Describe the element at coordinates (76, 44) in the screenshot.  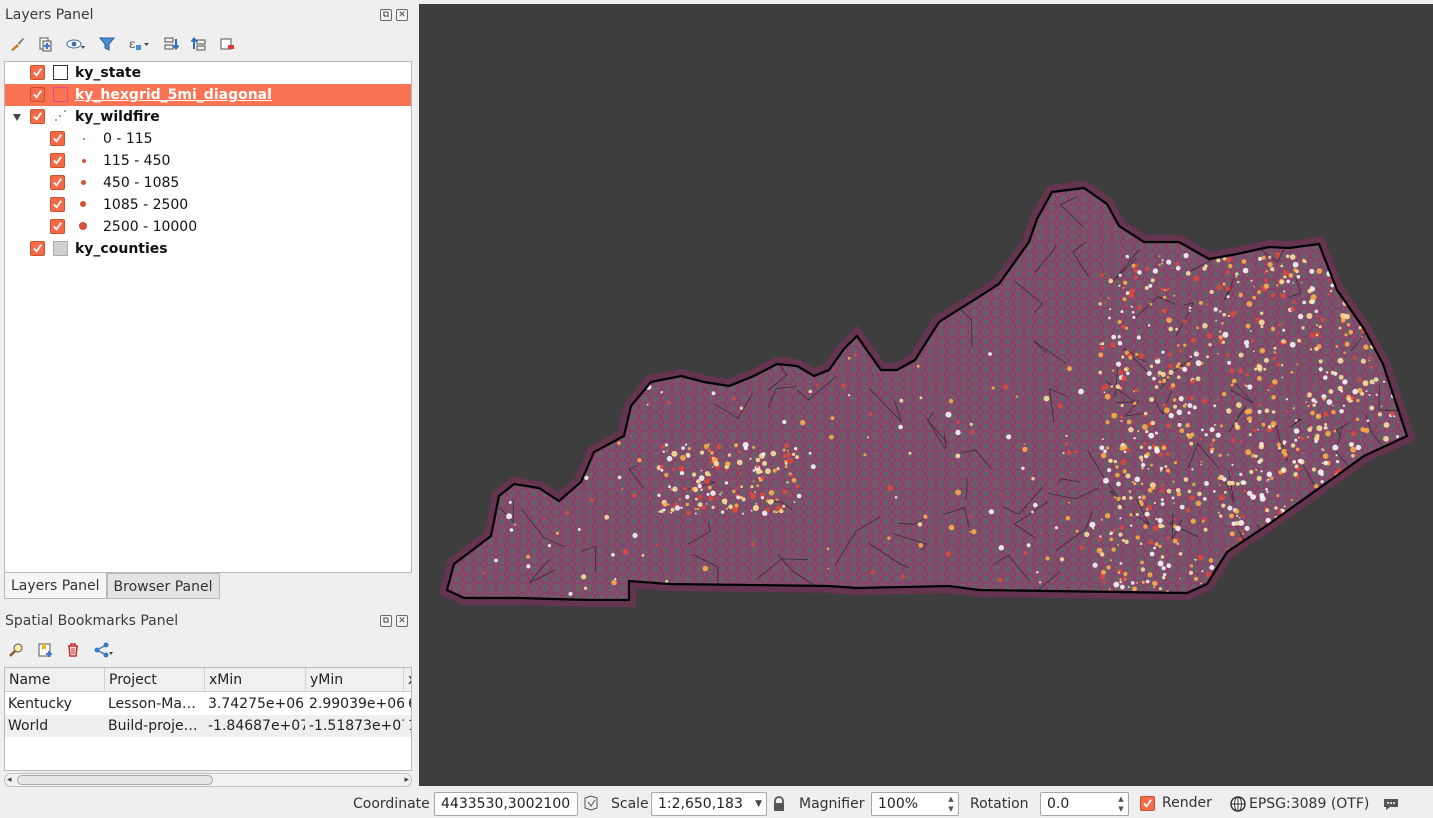
I see `eye-icon` at that location.